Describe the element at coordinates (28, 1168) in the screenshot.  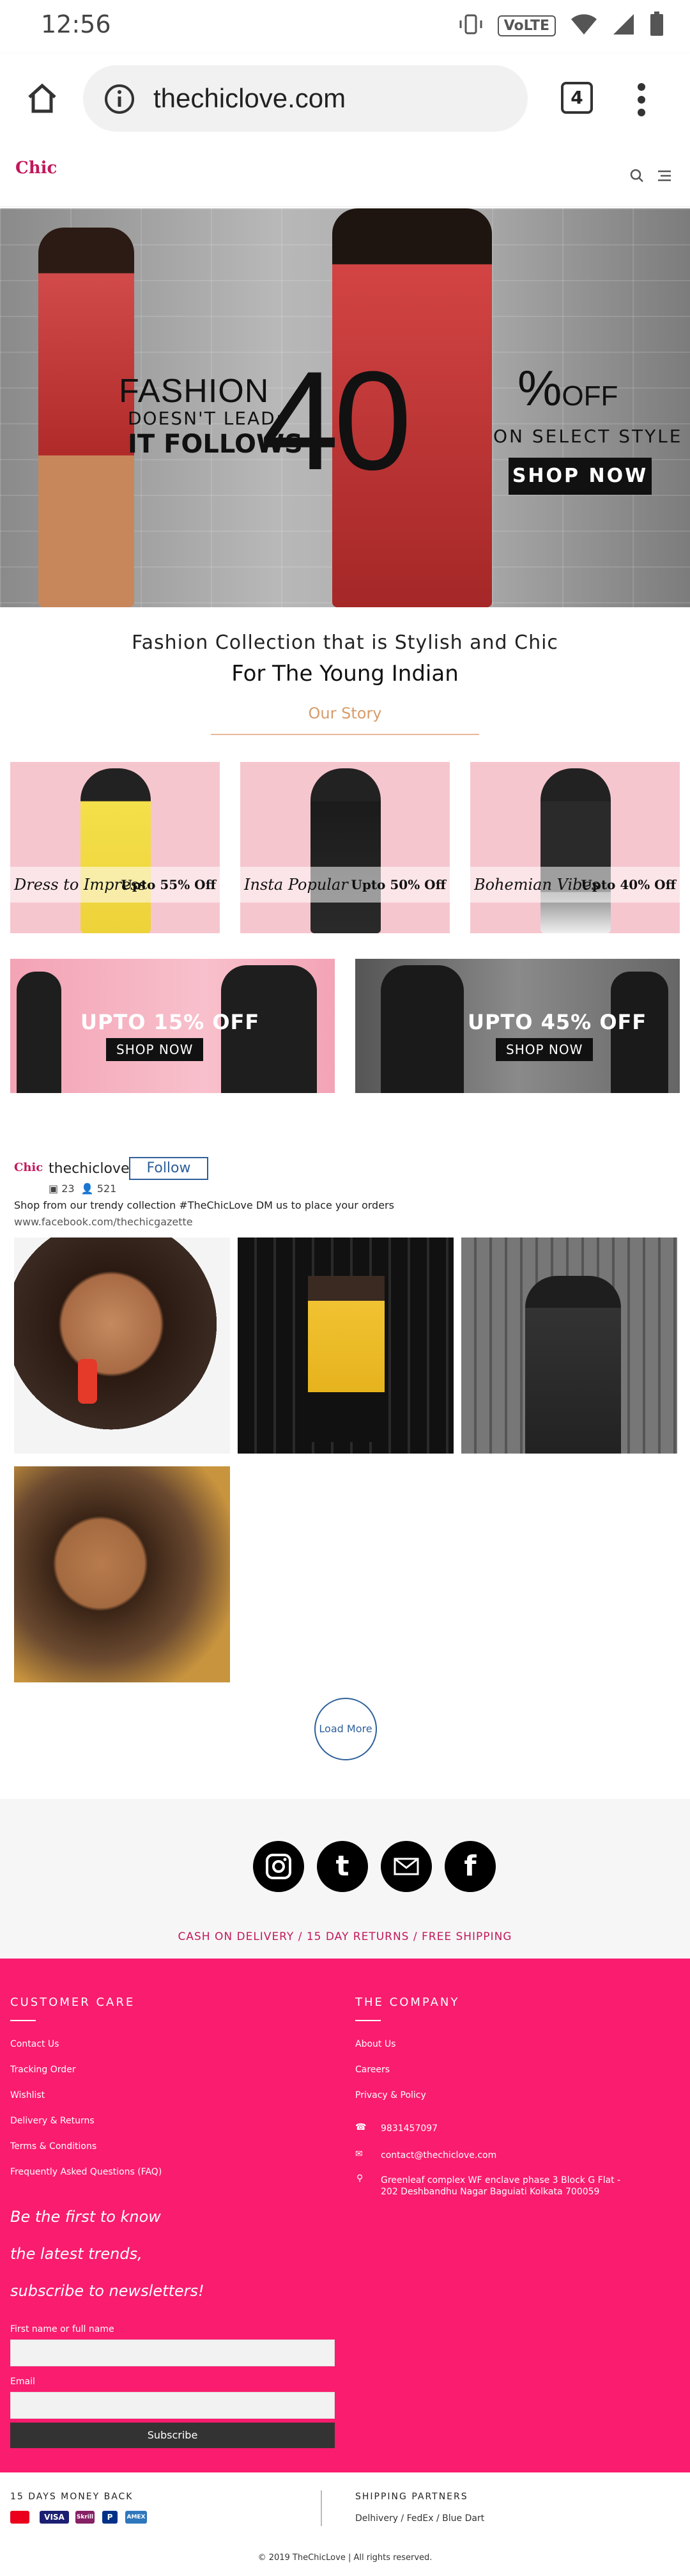
I see `instagram-avatar: Chic` at that location.